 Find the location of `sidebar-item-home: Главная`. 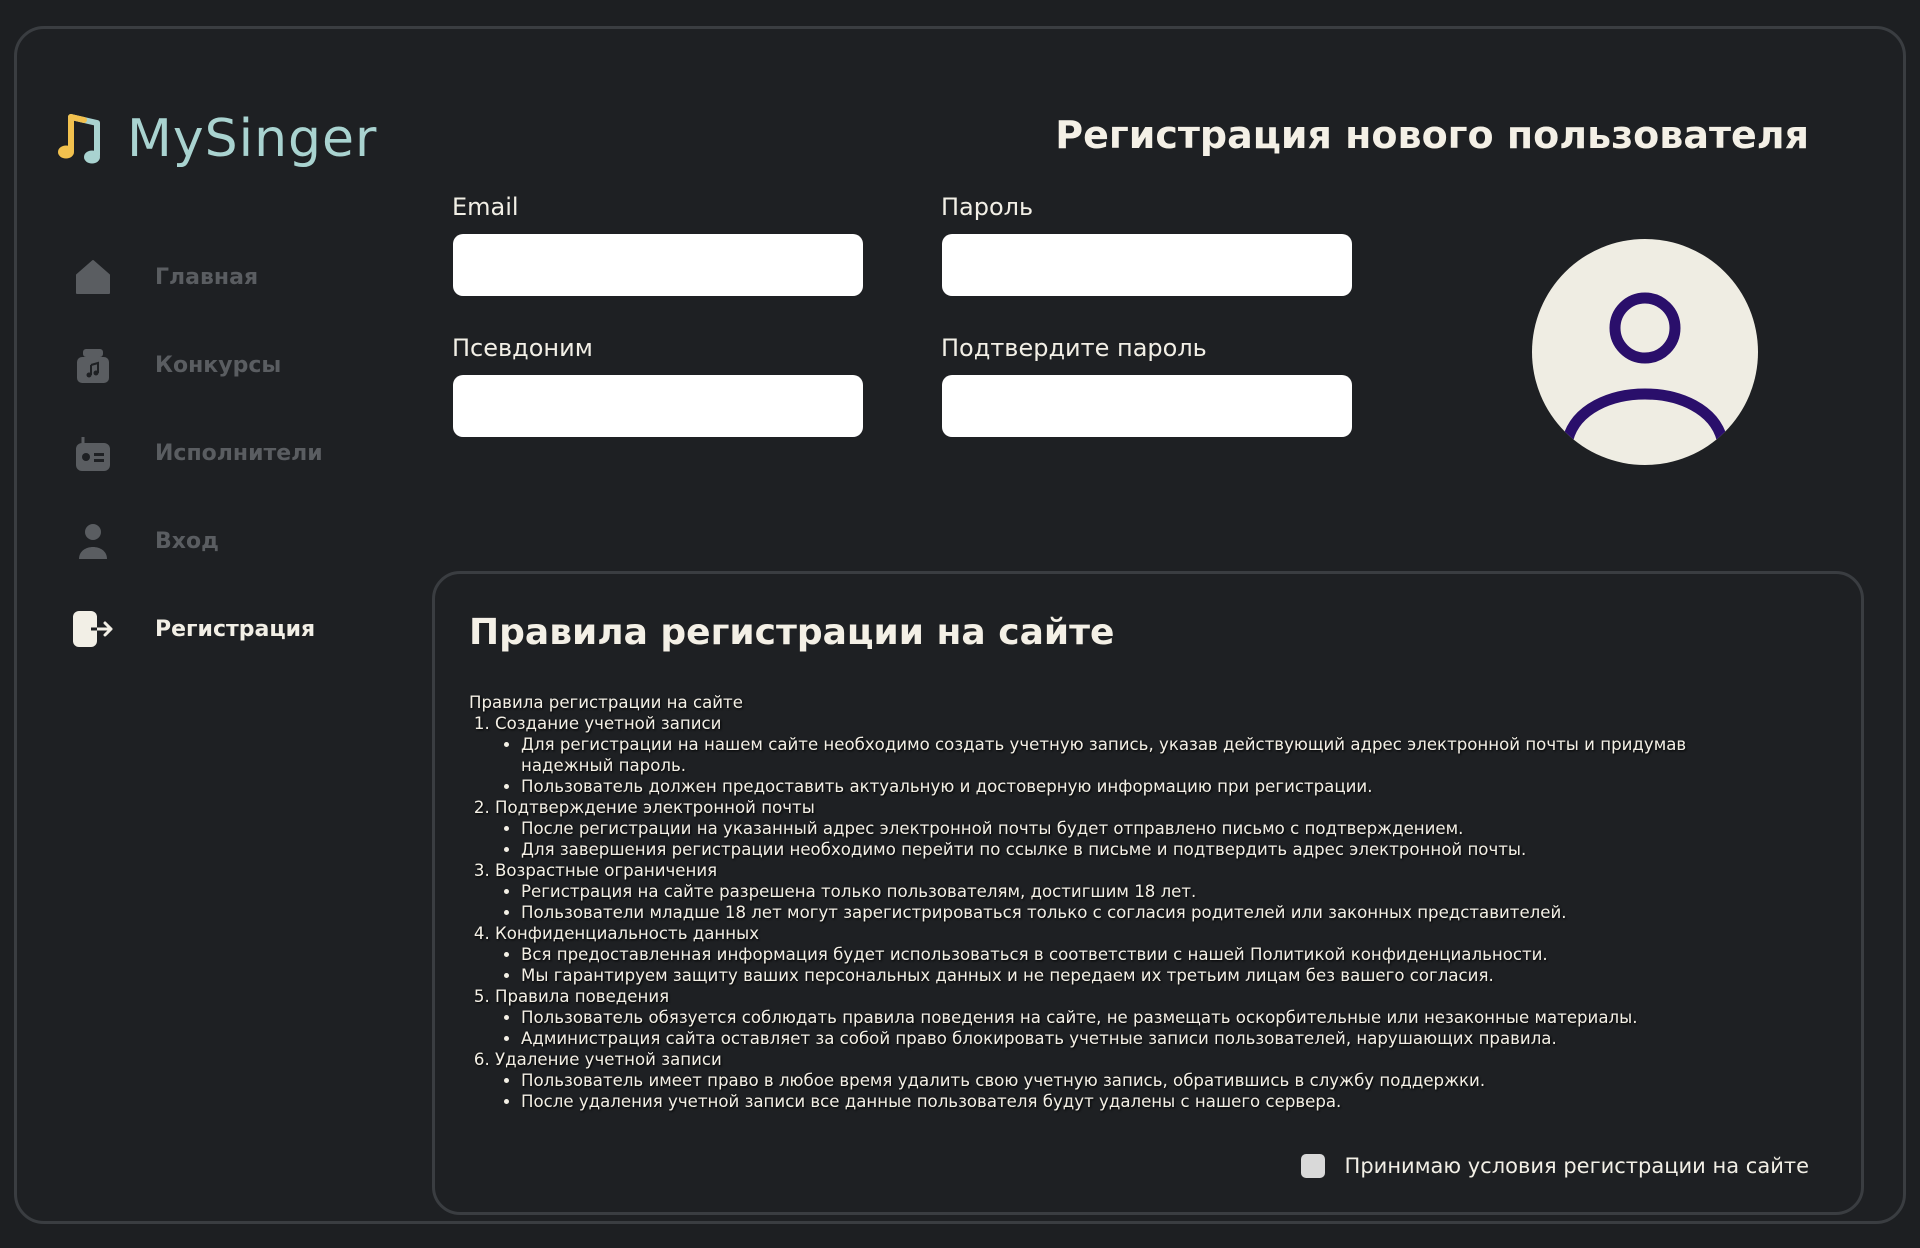

sidebar-item-home: Главная is located at coordinates (221, 277).